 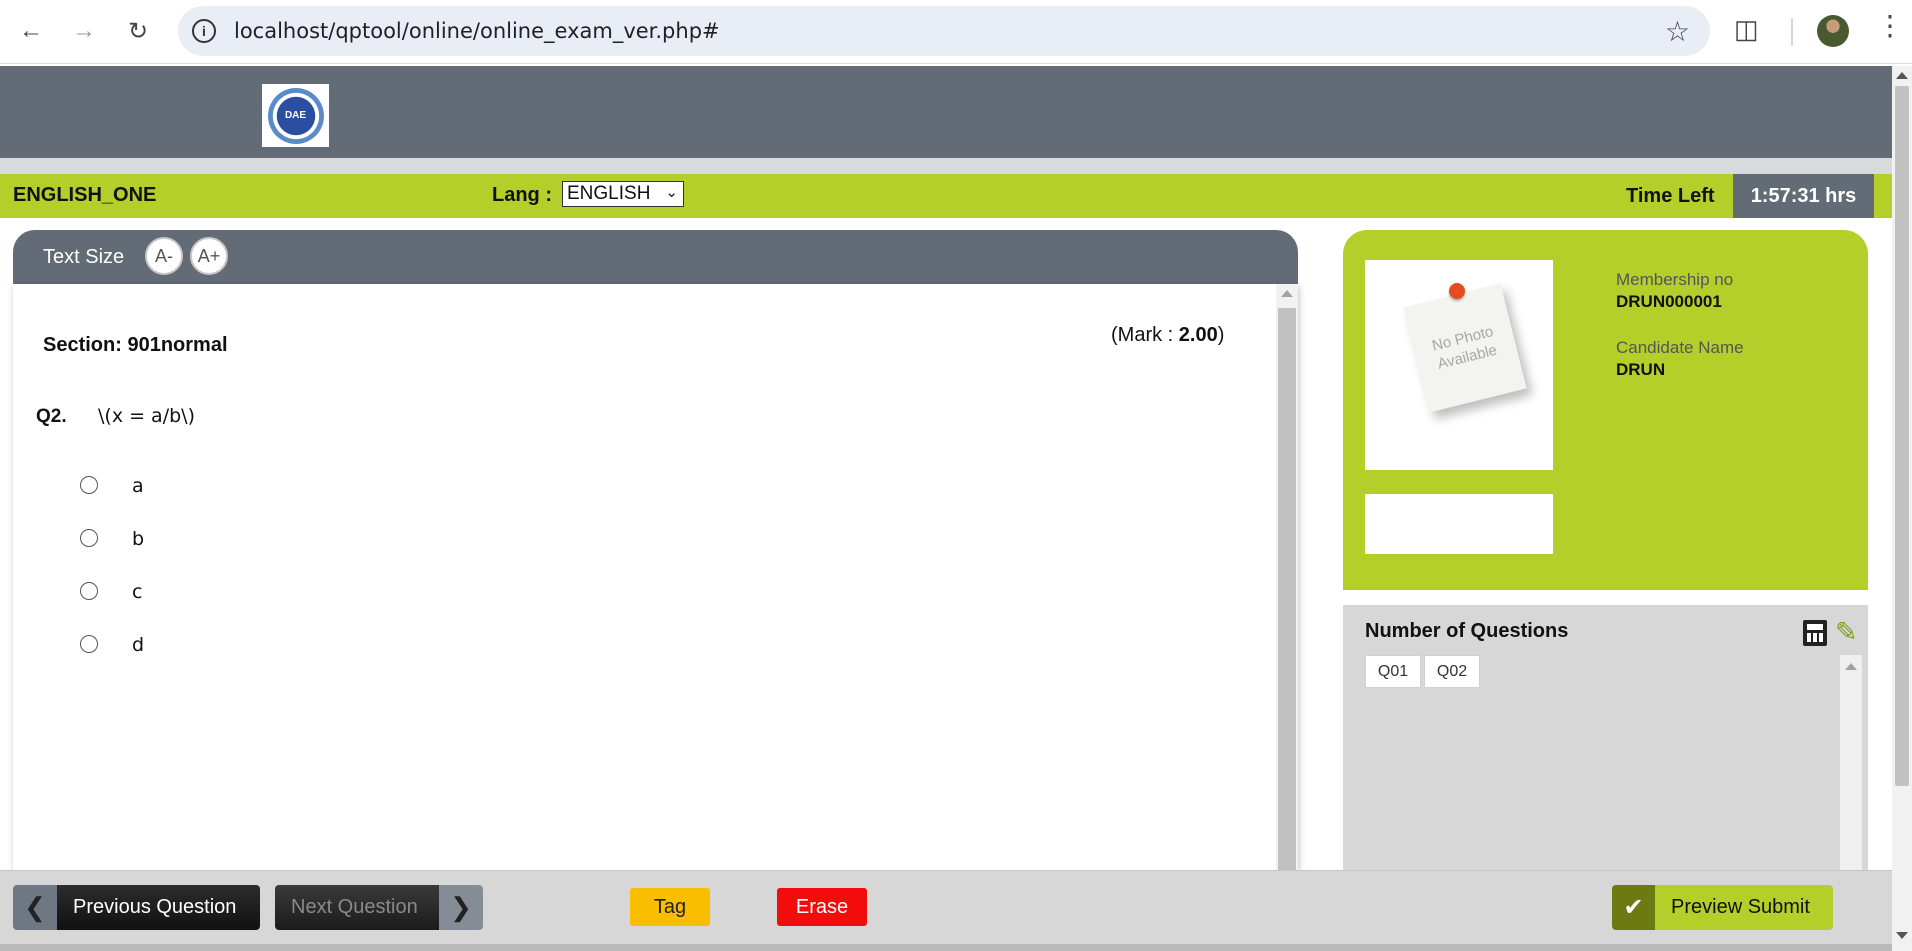 I want to click on candidate-name-label: Candidate Name, so click(x=1680, y=347).